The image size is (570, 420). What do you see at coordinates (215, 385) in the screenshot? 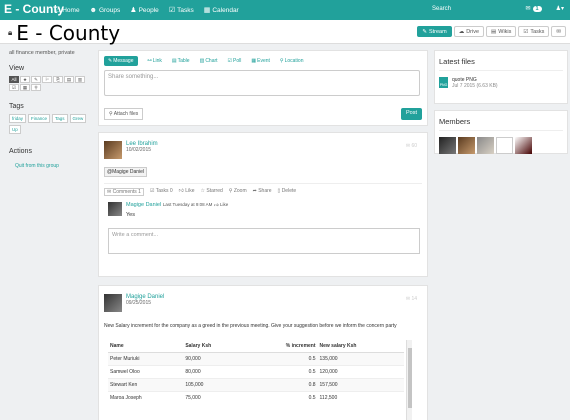
I see `table-cell: 105,000` at bounding box center [215, 385].